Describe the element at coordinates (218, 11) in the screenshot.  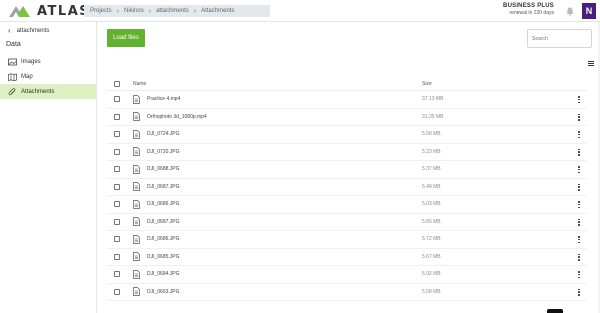
I see `breadcrumb-current: Attachments` at that location.